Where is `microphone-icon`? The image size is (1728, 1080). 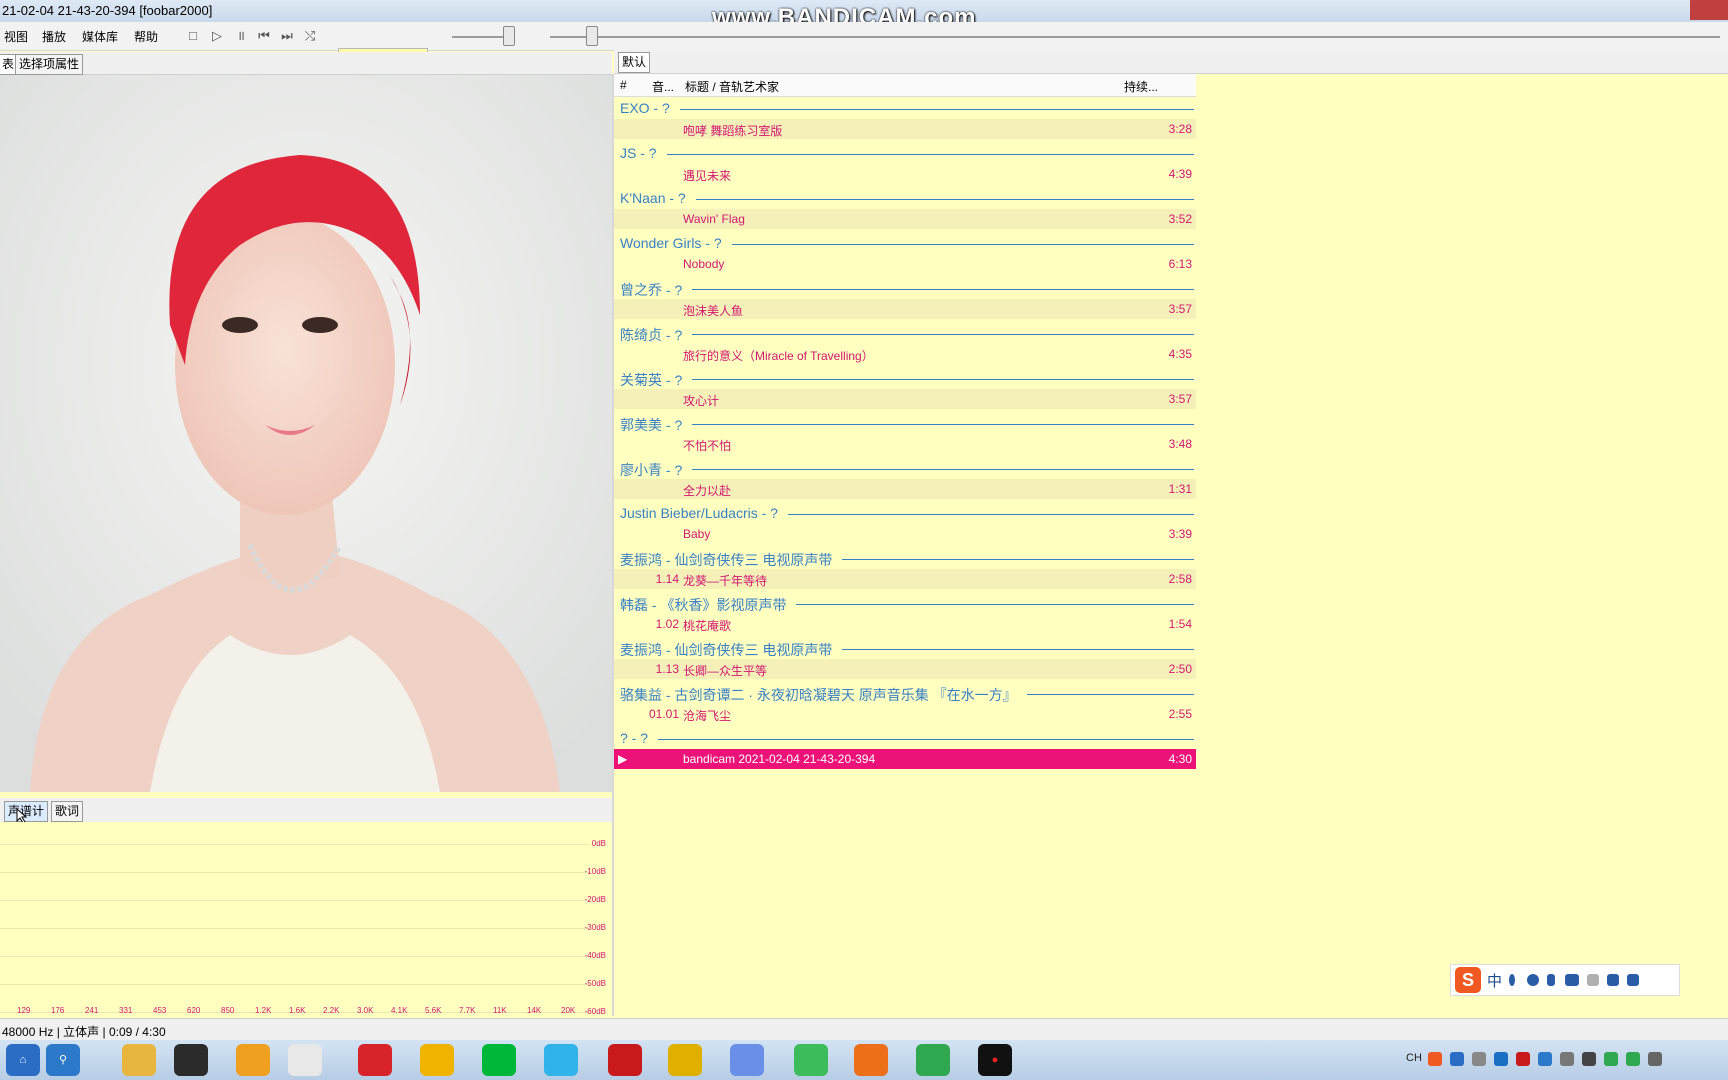 microphone-icon is located at coordinates (1551, 980).